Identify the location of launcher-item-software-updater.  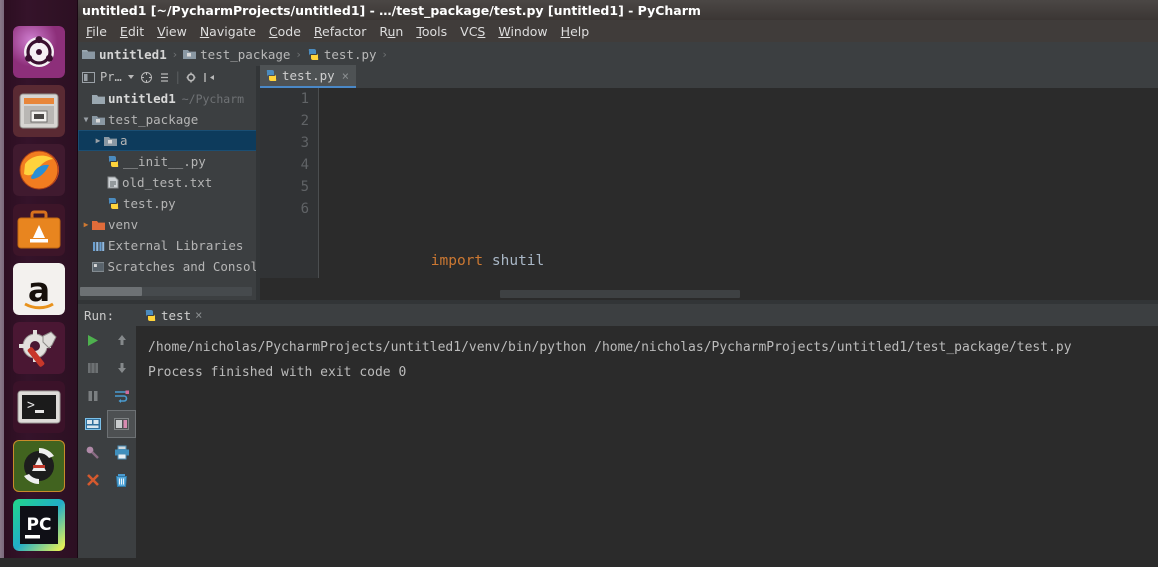
(39, 466).